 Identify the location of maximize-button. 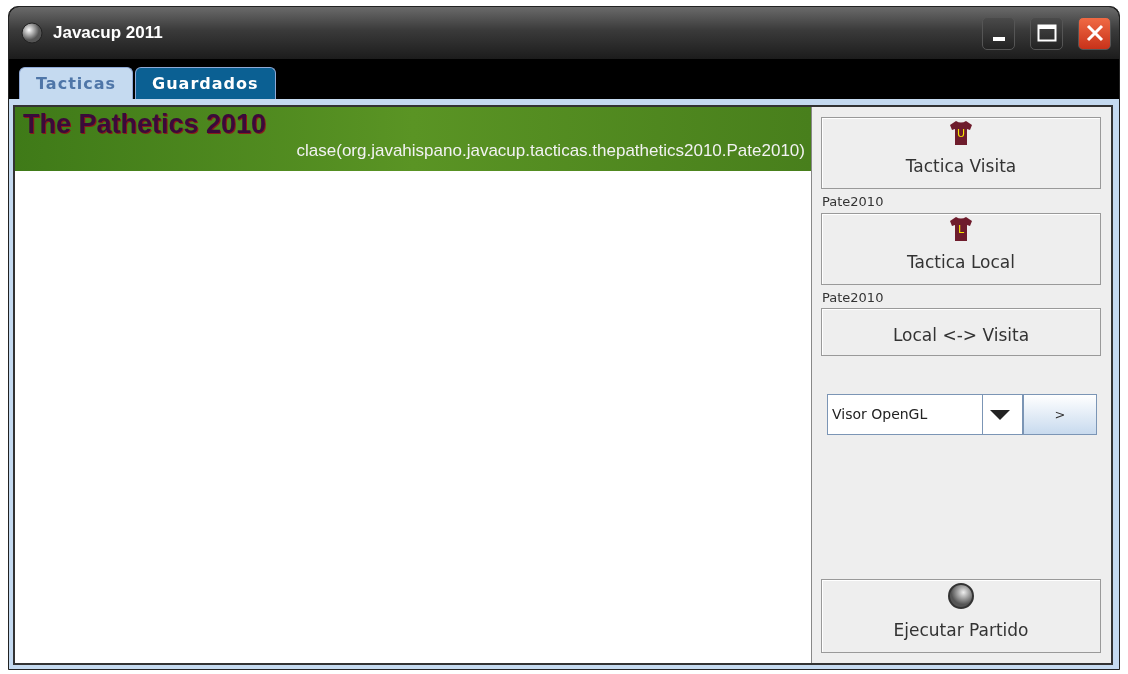
(1046, 33).